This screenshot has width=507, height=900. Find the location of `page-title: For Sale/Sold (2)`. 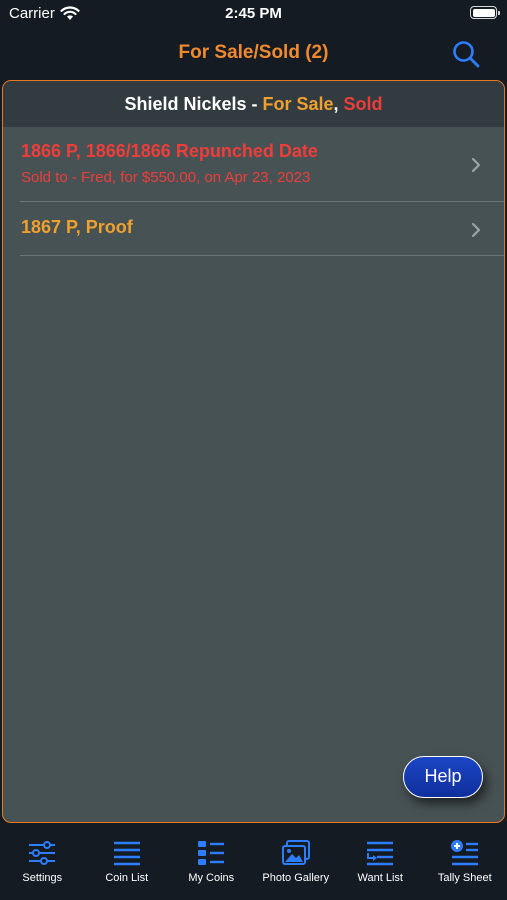

page-title: For Sale/Sold (2) is located at coordinates (253, 52).